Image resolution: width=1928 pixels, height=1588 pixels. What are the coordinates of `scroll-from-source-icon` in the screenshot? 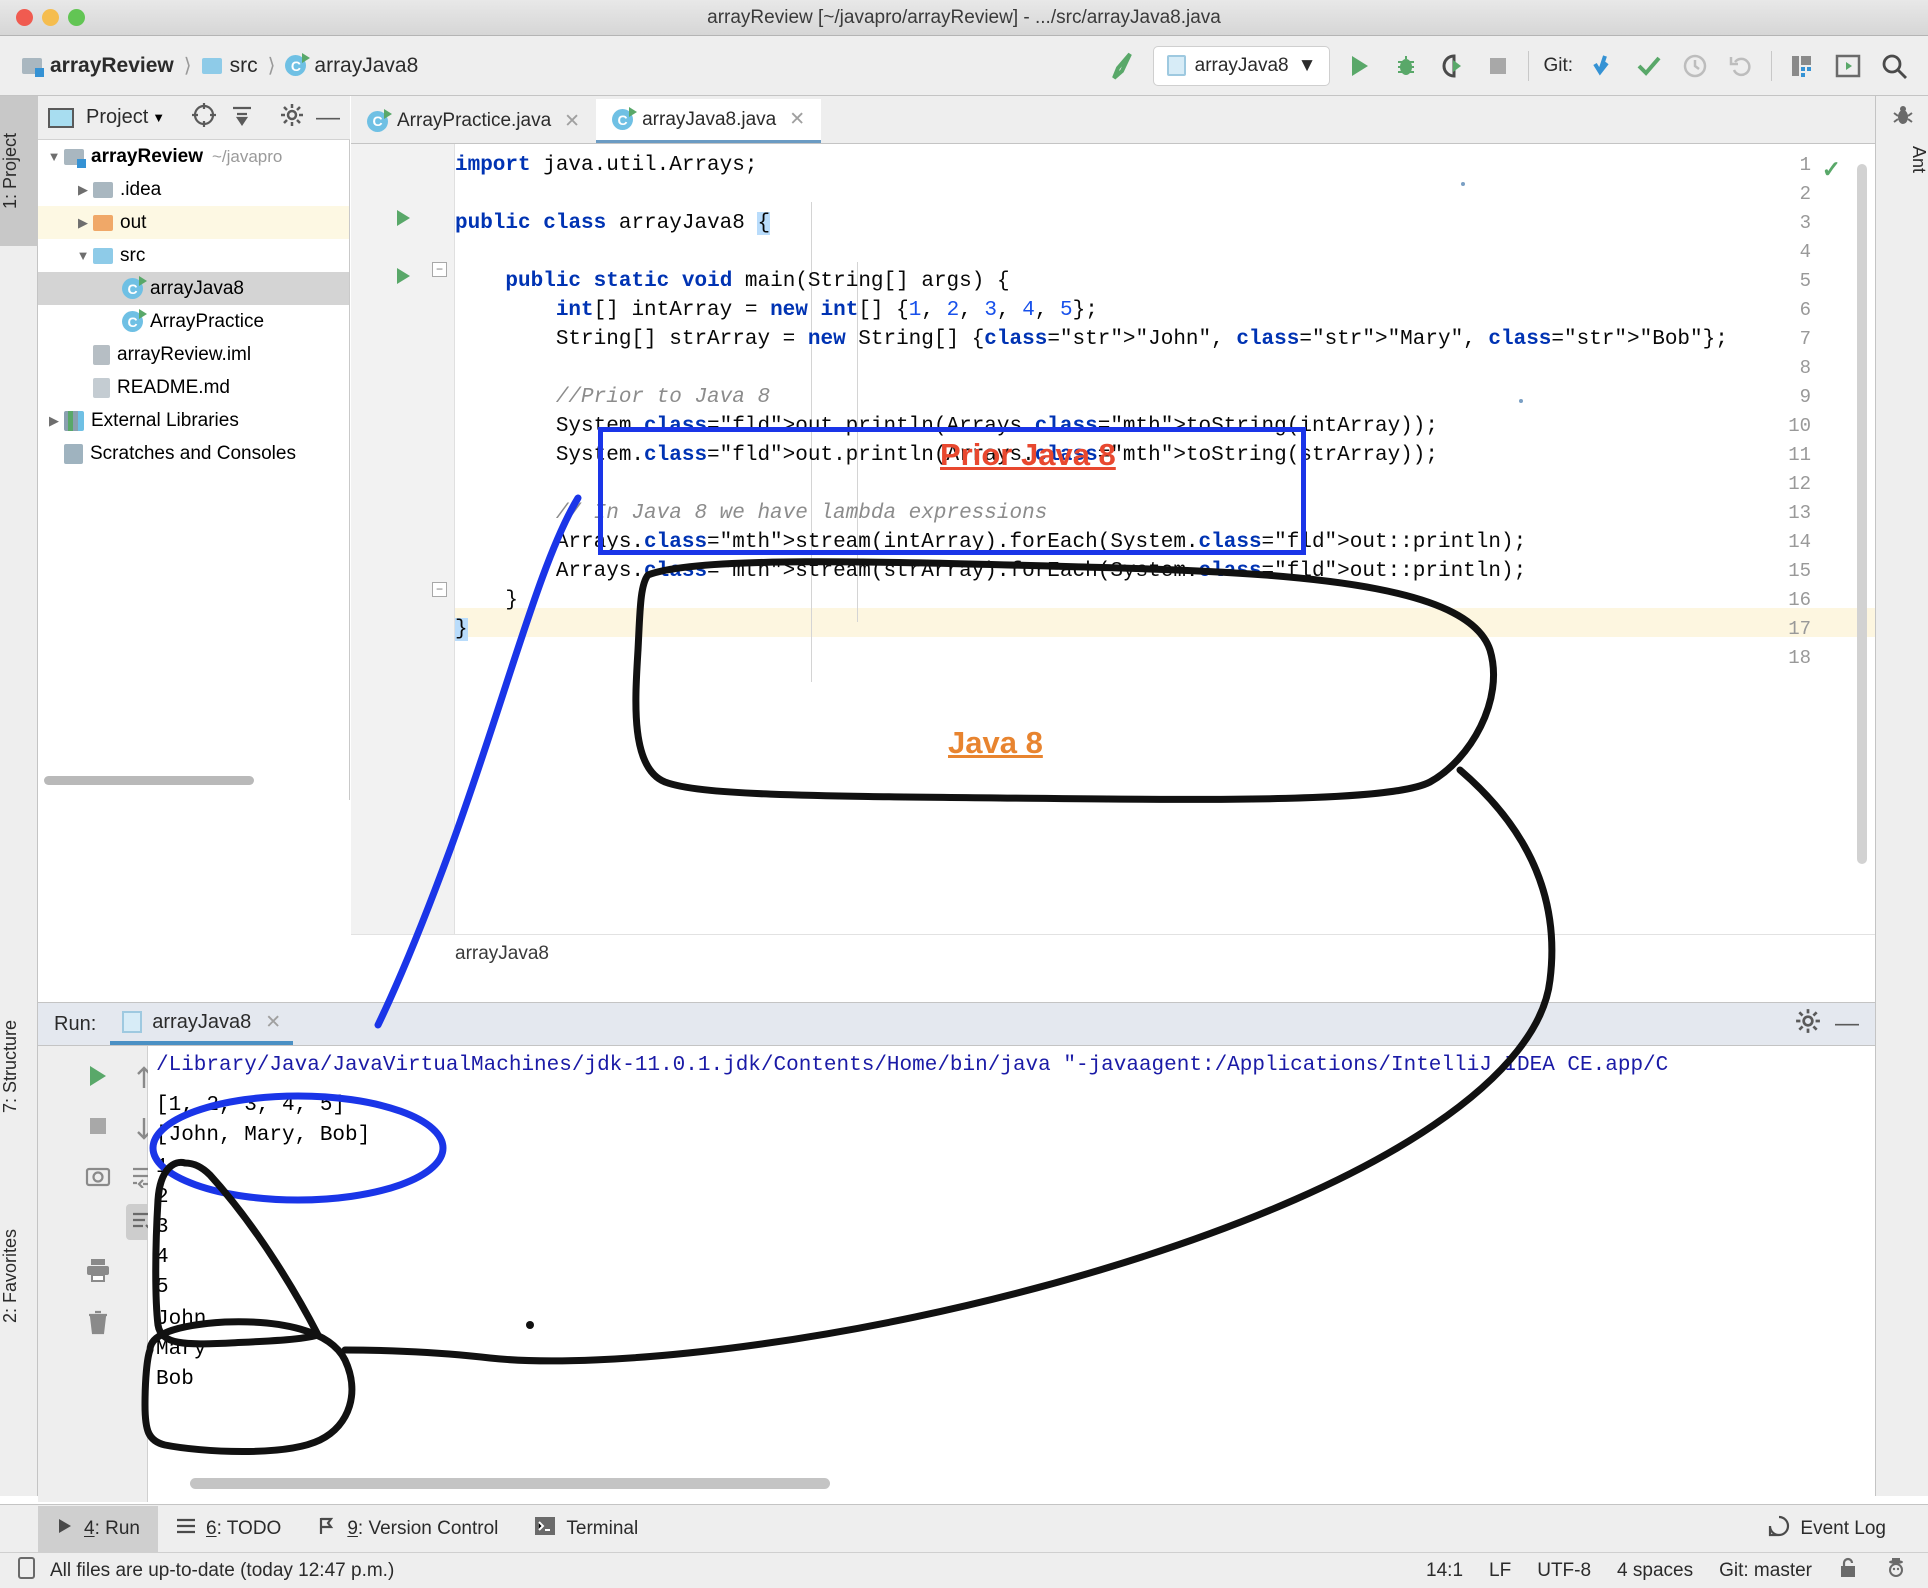 It's located at (204, 117).